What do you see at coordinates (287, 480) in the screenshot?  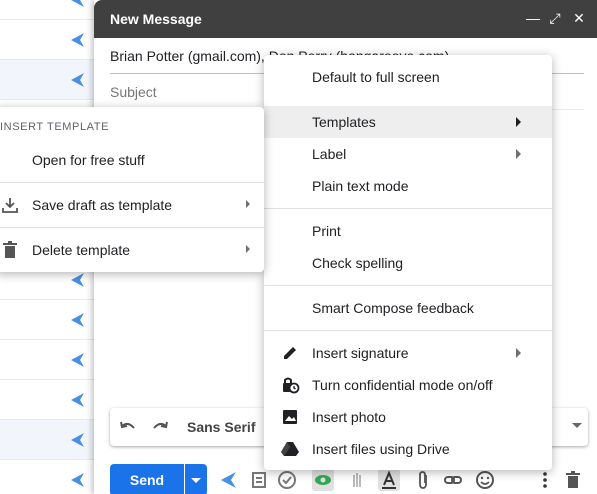 I see `check-circle-icon` at bounding box center [287, 480].